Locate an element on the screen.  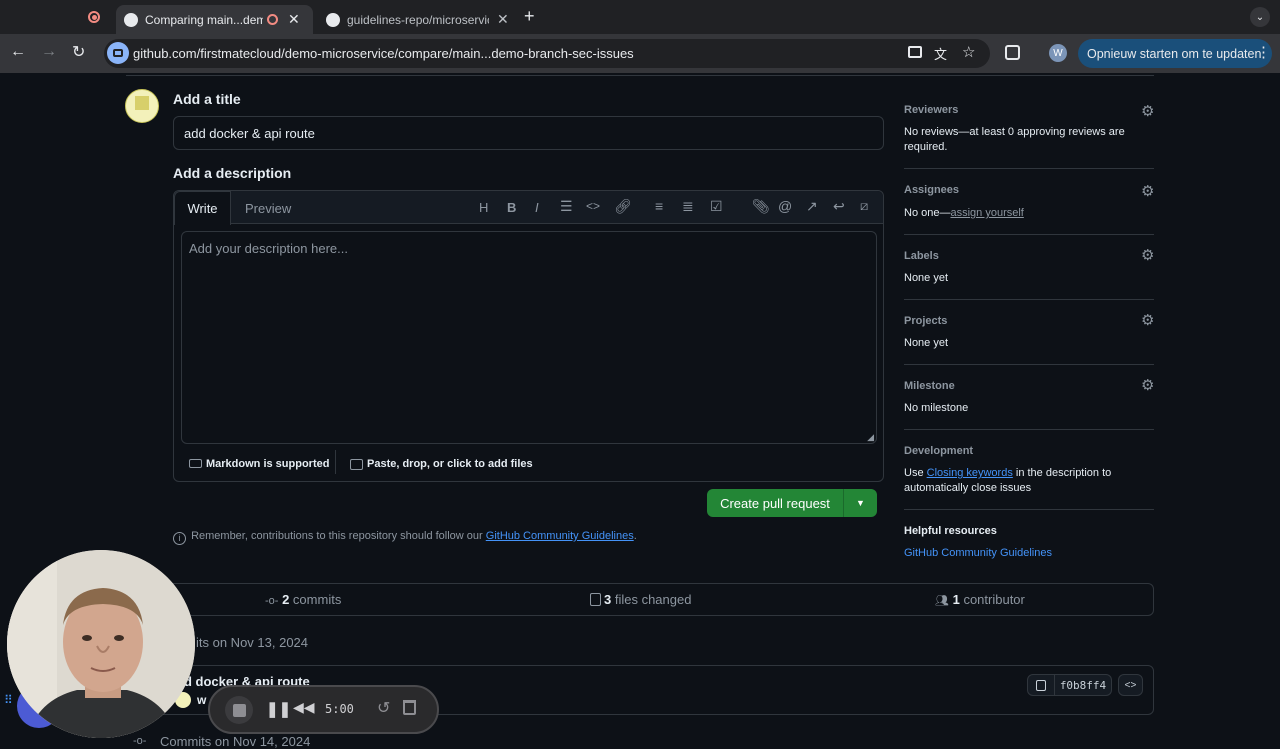
reviewers-gear-icon: ⚙ is located at coordinates (1147, 111).